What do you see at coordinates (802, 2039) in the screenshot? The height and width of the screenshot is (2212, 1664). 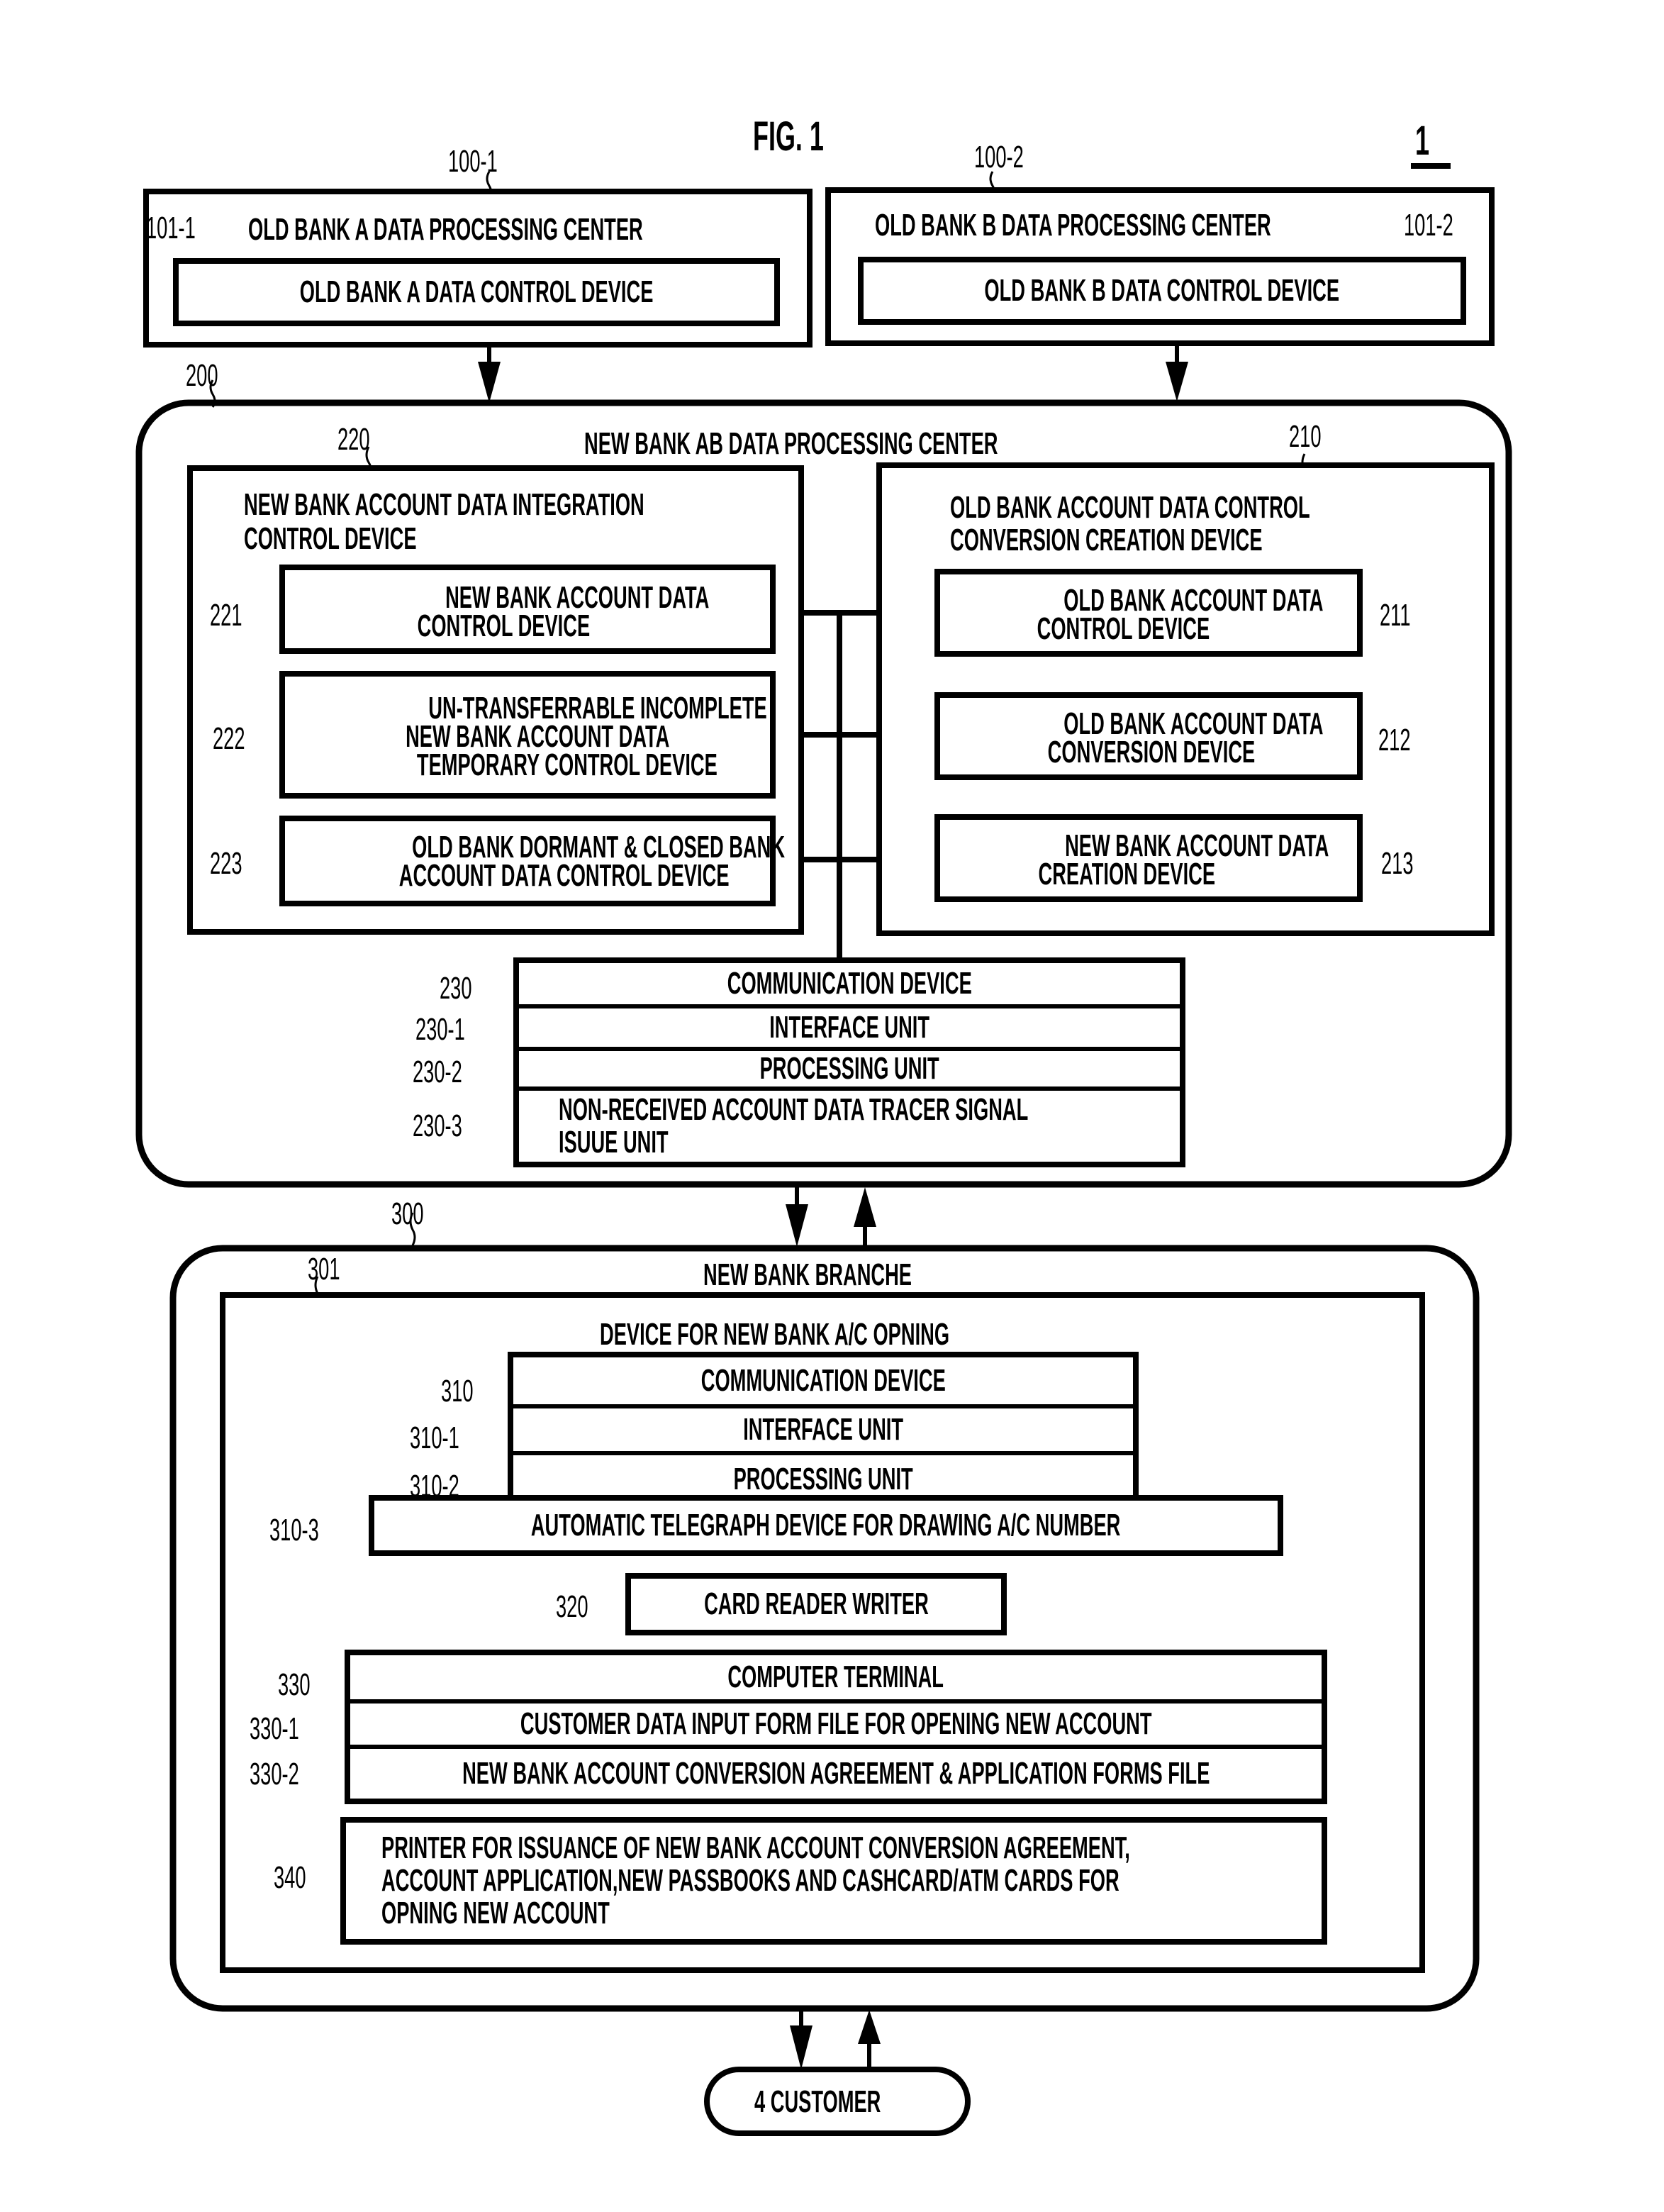 I see `arrow-branch-to-customer` at bounding box center [802, 2039].